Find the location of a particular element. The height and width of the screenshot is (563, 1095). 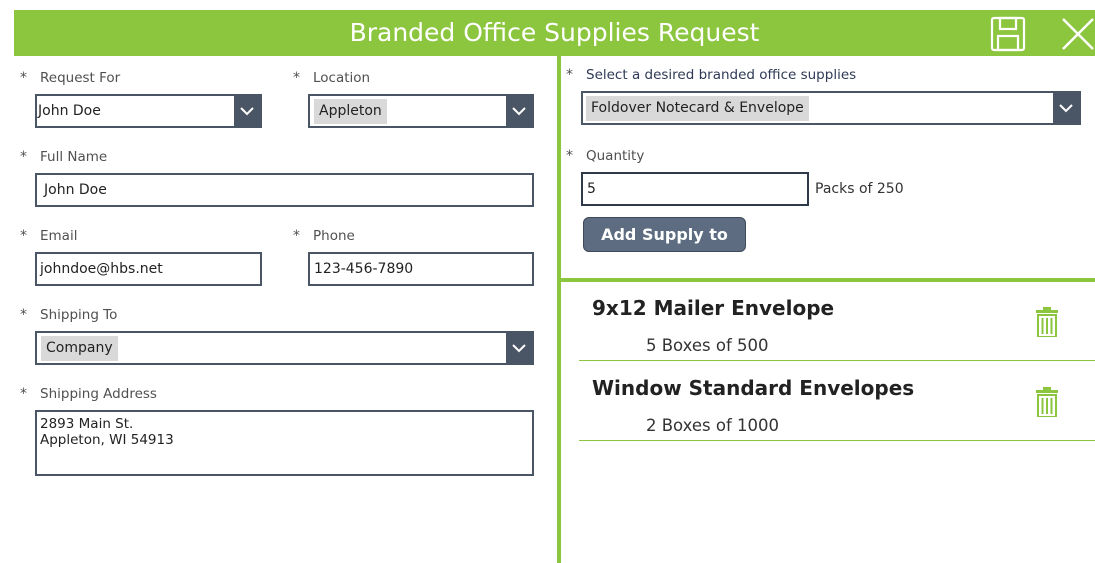

shipping-address-field: 2893 Main St. Appleton, WI 54913 is located at coordinates (284, 443).